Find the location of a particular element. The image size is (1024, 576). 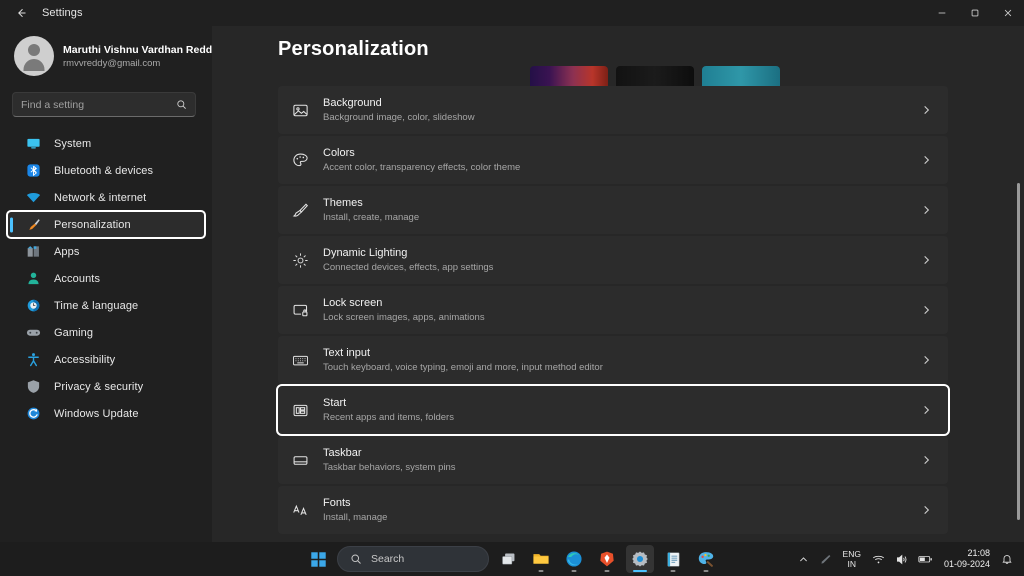

sidebar-item-label: Windows Update is located at coordinates (96, 413).